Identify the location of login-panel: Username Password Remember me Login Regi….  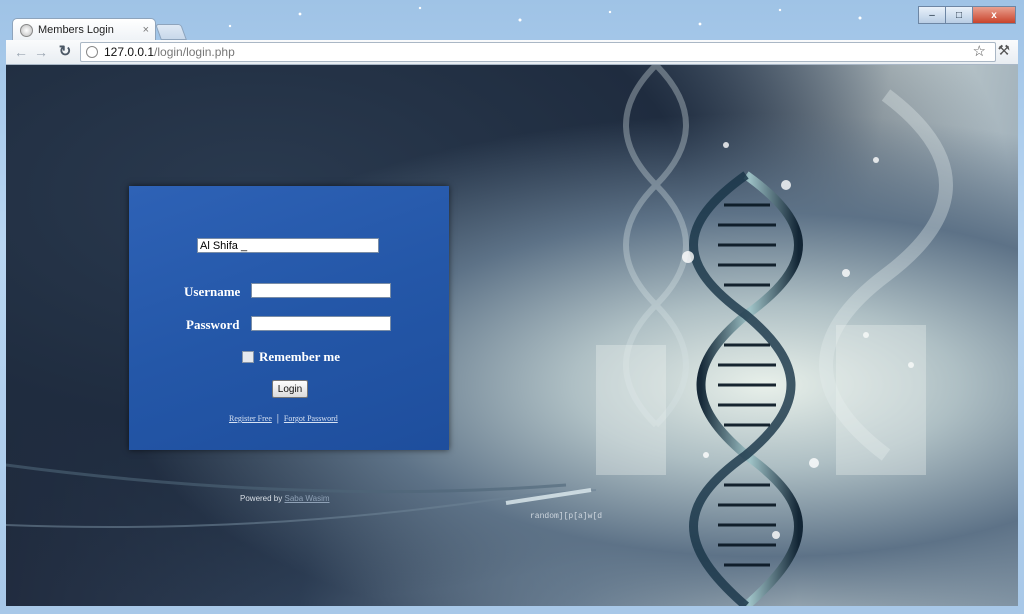
(289, 318).